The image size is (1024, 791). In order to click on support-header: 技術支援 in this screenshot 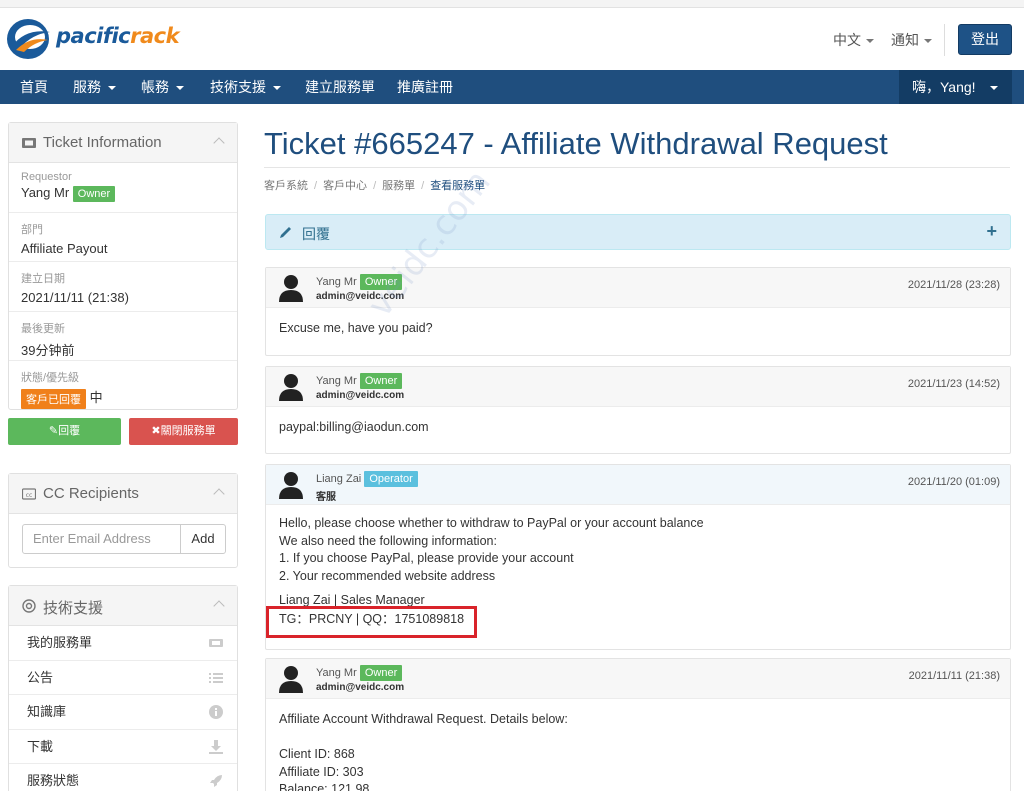, I will do `click(123, 606)`.